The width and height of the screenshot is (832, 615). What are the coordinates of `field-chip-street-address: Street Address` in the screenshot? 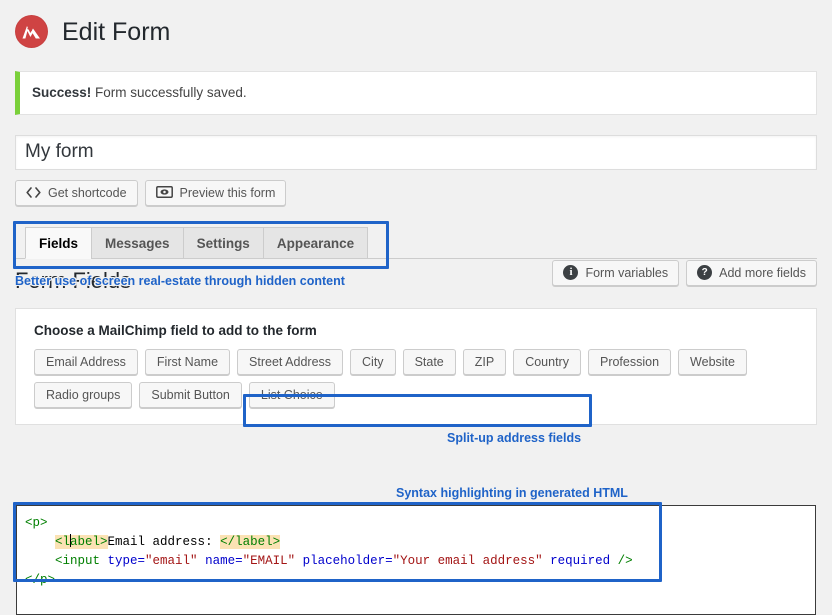 It's located at (290, 361).